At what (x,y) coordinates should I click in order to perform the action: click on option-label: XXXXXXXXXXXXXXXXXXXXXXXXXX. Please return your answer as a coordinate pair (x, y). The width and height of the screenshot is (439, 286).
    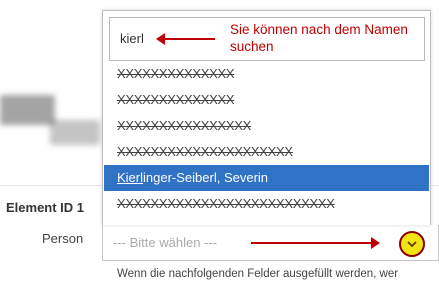
    Looking at the image, I should click on (226, 203).